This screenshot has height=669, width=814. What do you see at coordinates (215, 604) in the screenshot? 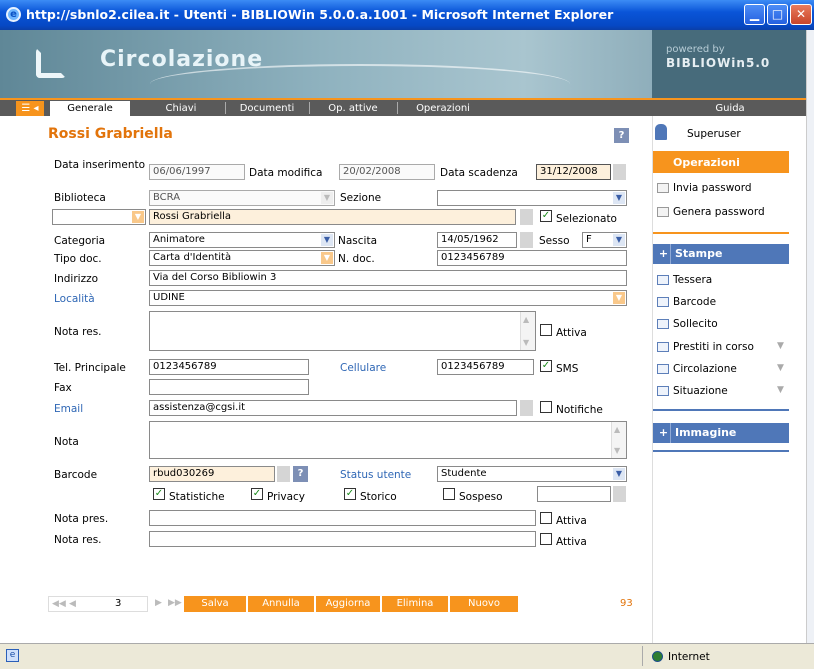
I see `salva-button: Salva` at bounding box center [215, 604].